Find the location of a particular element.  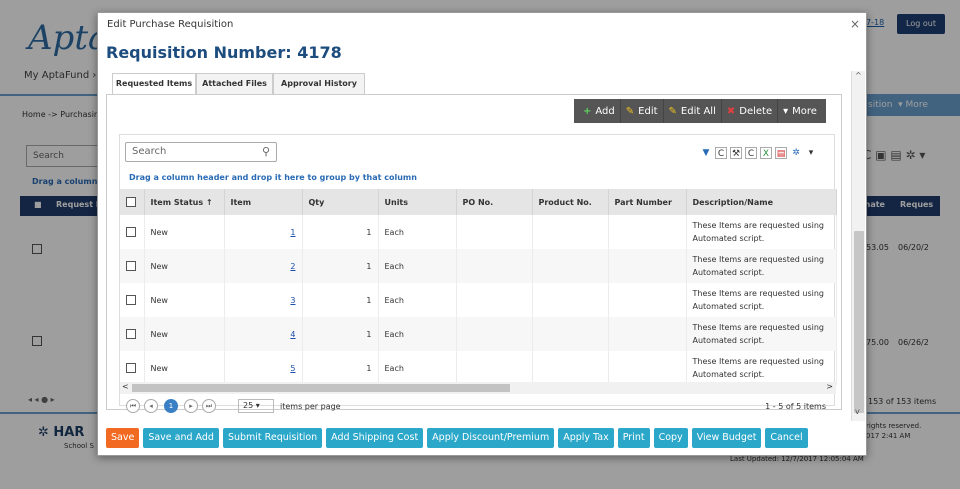

select-all-header is located at coordinates (132, 202).